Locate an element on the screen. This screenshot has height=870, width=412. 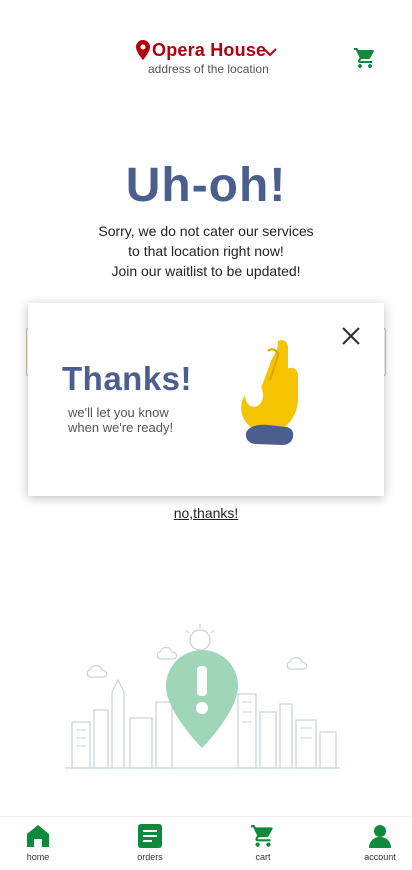
nav-home-label: home is located at coordinates (38, 857).